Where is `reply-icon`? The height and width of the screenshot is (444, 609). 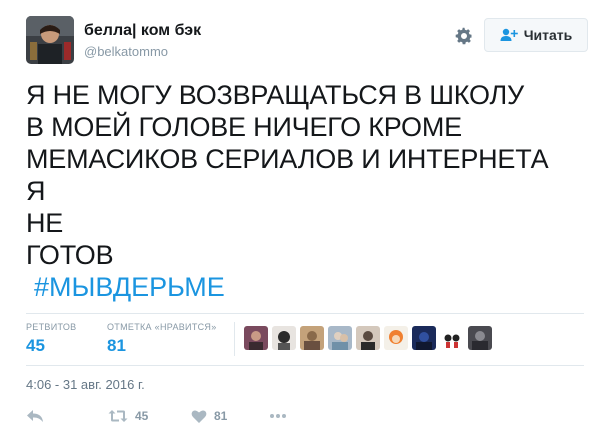 reply-icon is located at coordinates (35, 416).